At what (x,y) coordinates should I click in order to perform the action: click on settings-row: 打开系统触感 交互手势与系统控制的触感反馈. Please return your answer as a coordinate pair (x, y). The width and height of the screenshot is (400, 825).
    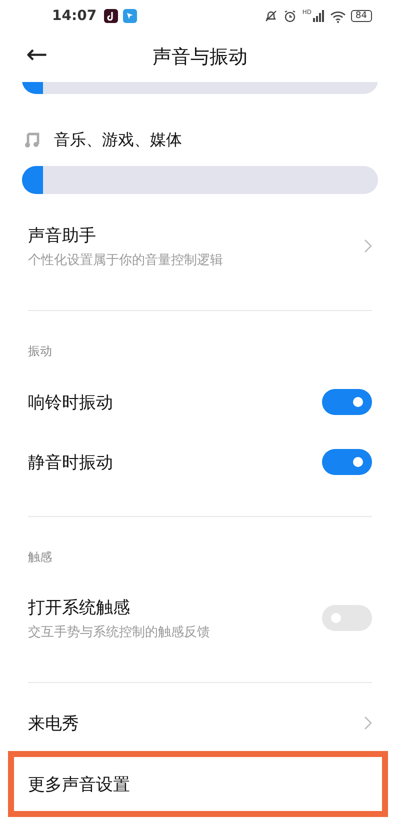
    Looking at the image, I should click on (200, 618).